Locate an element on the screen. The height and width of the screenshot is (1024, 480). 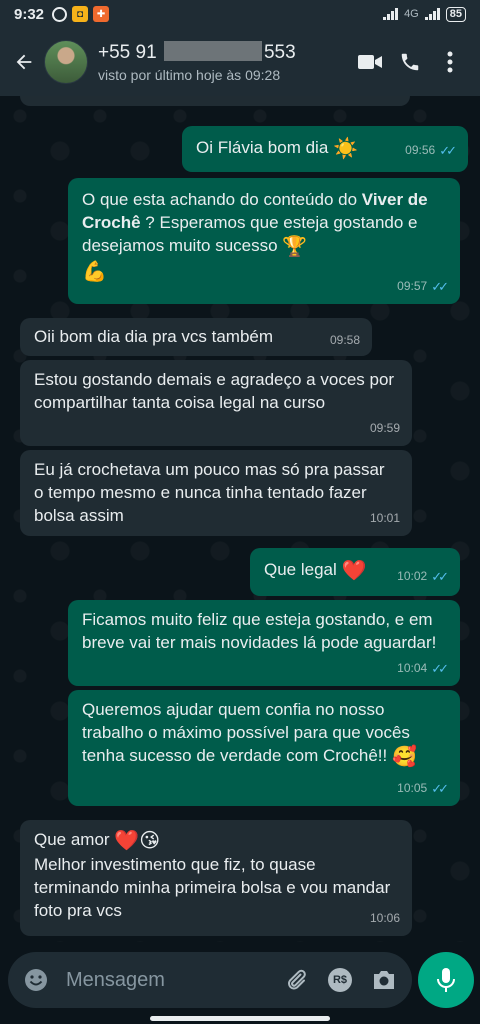
camera-icon is located at coordinates (384, 980).